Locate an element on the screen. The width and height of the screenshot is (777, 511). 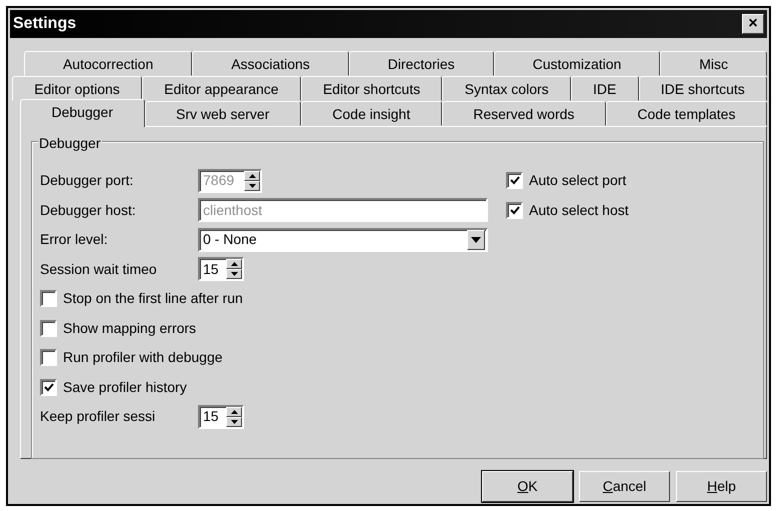
dropdown: 0 - None is located at coordinates (343, 240).